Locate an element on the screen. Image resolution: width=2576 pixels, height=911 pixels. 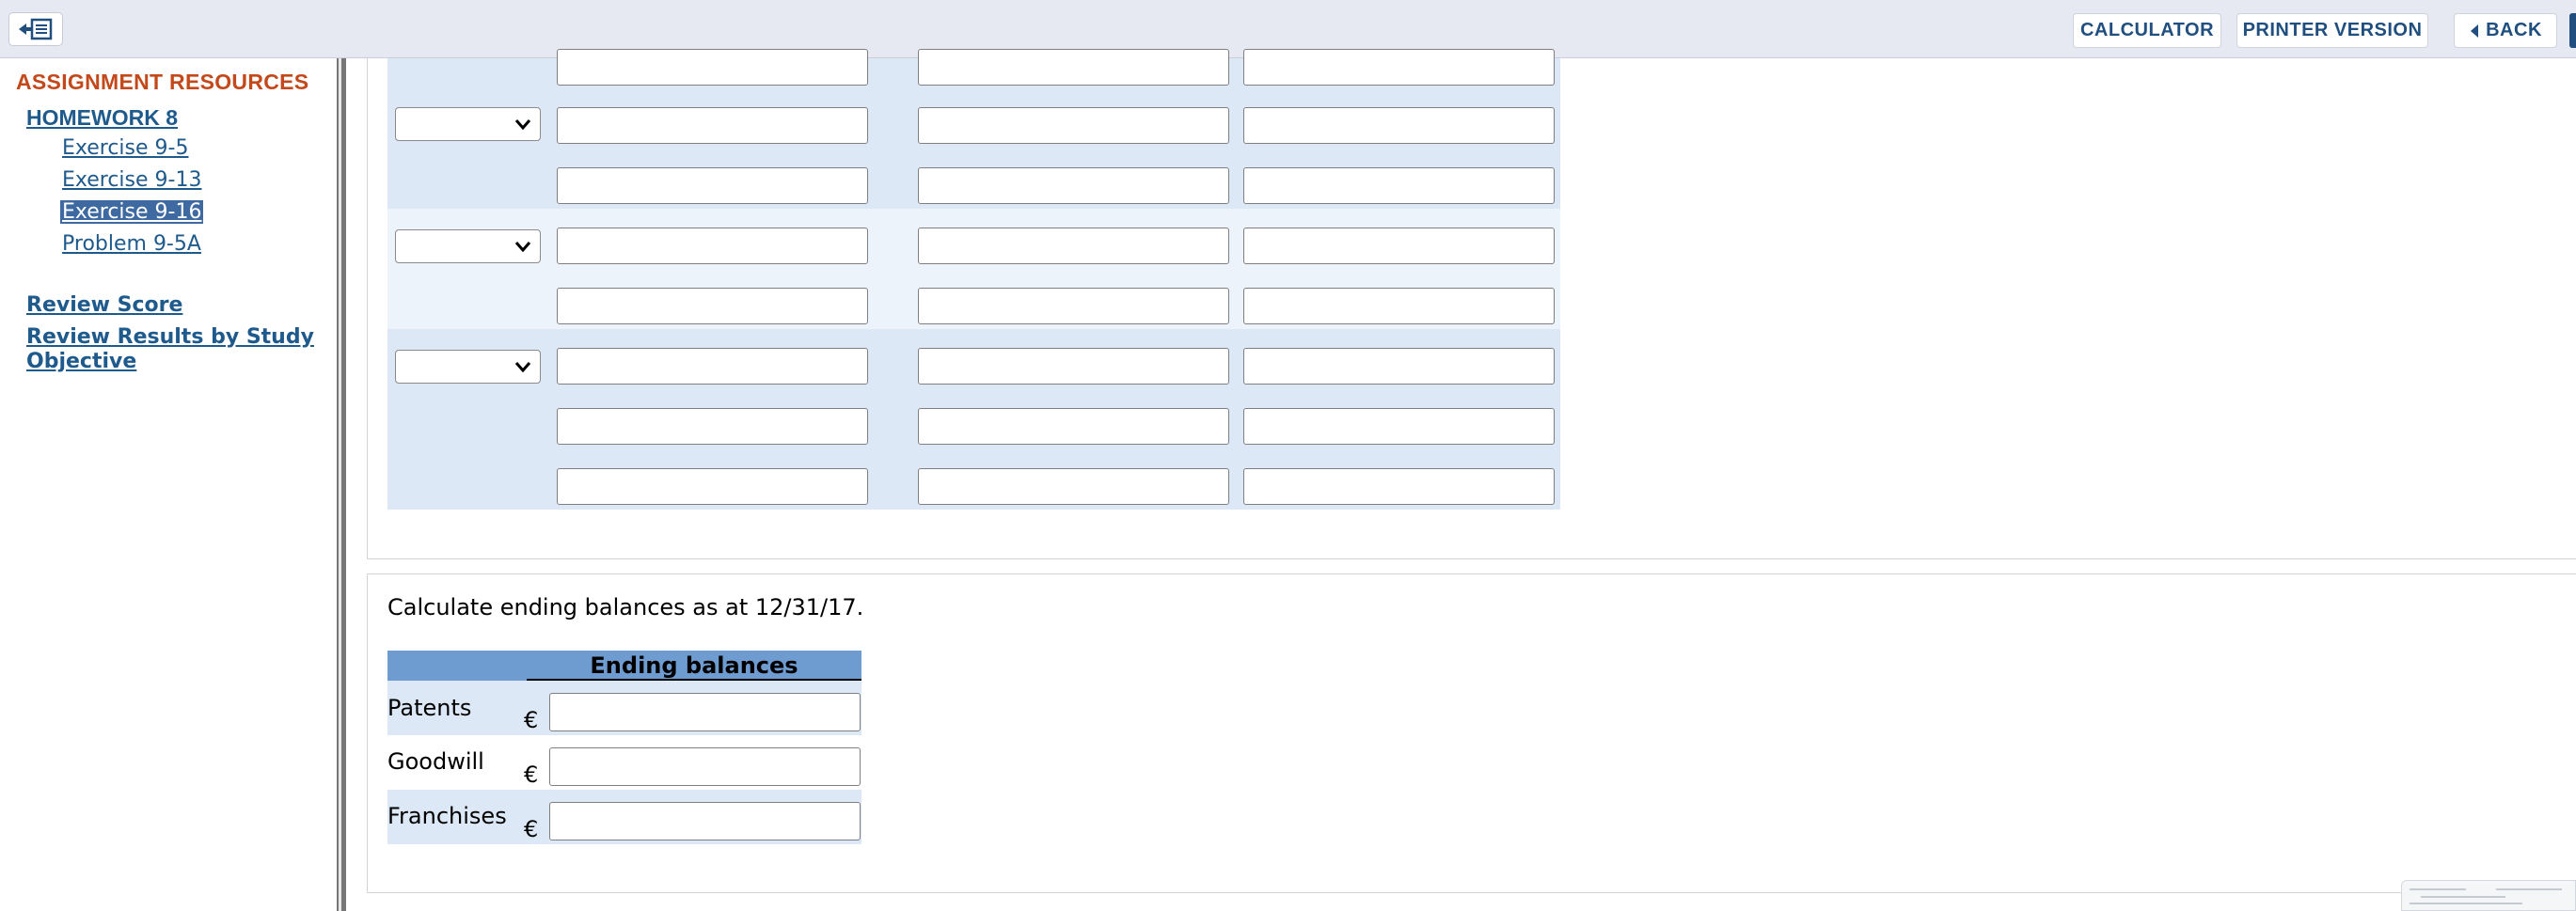
printer-version-button: PRINTER VERSION is located at coordinates (2332, 31).